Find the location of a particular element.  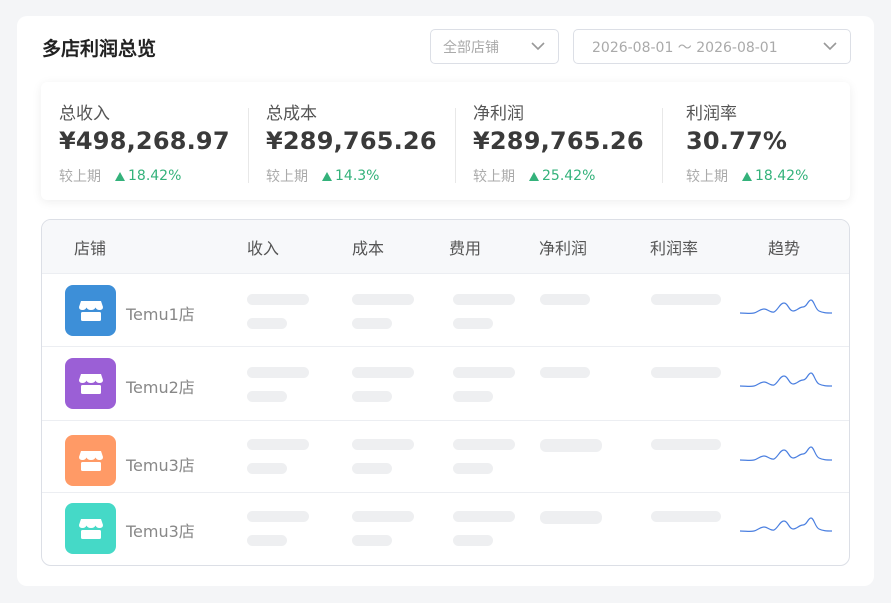

page-title: 多店利润总览 is located at coordinates (99, 49).